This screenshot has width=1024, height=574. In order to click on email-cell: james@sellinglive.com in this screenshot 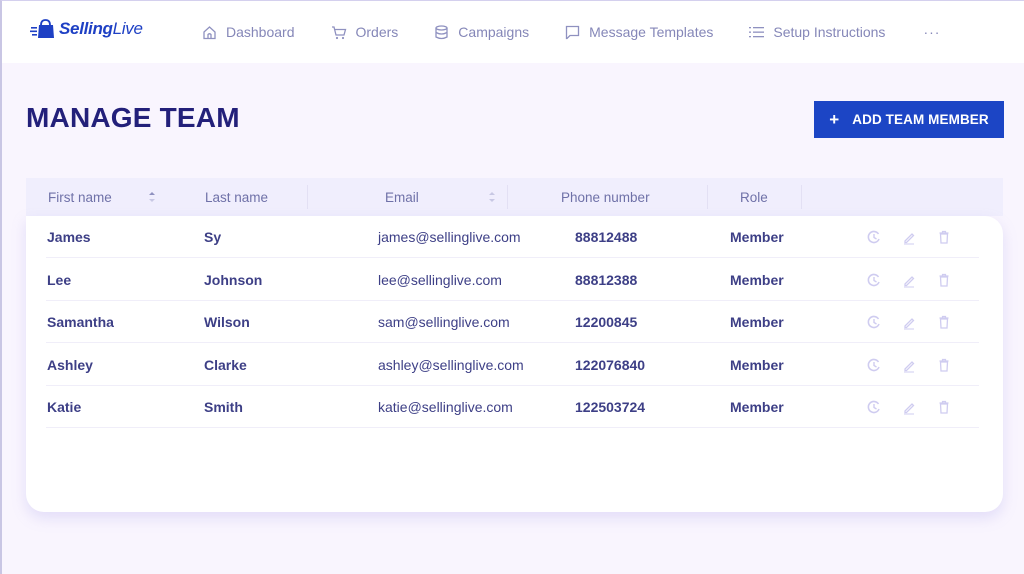, I will do `click(449, 237)`.